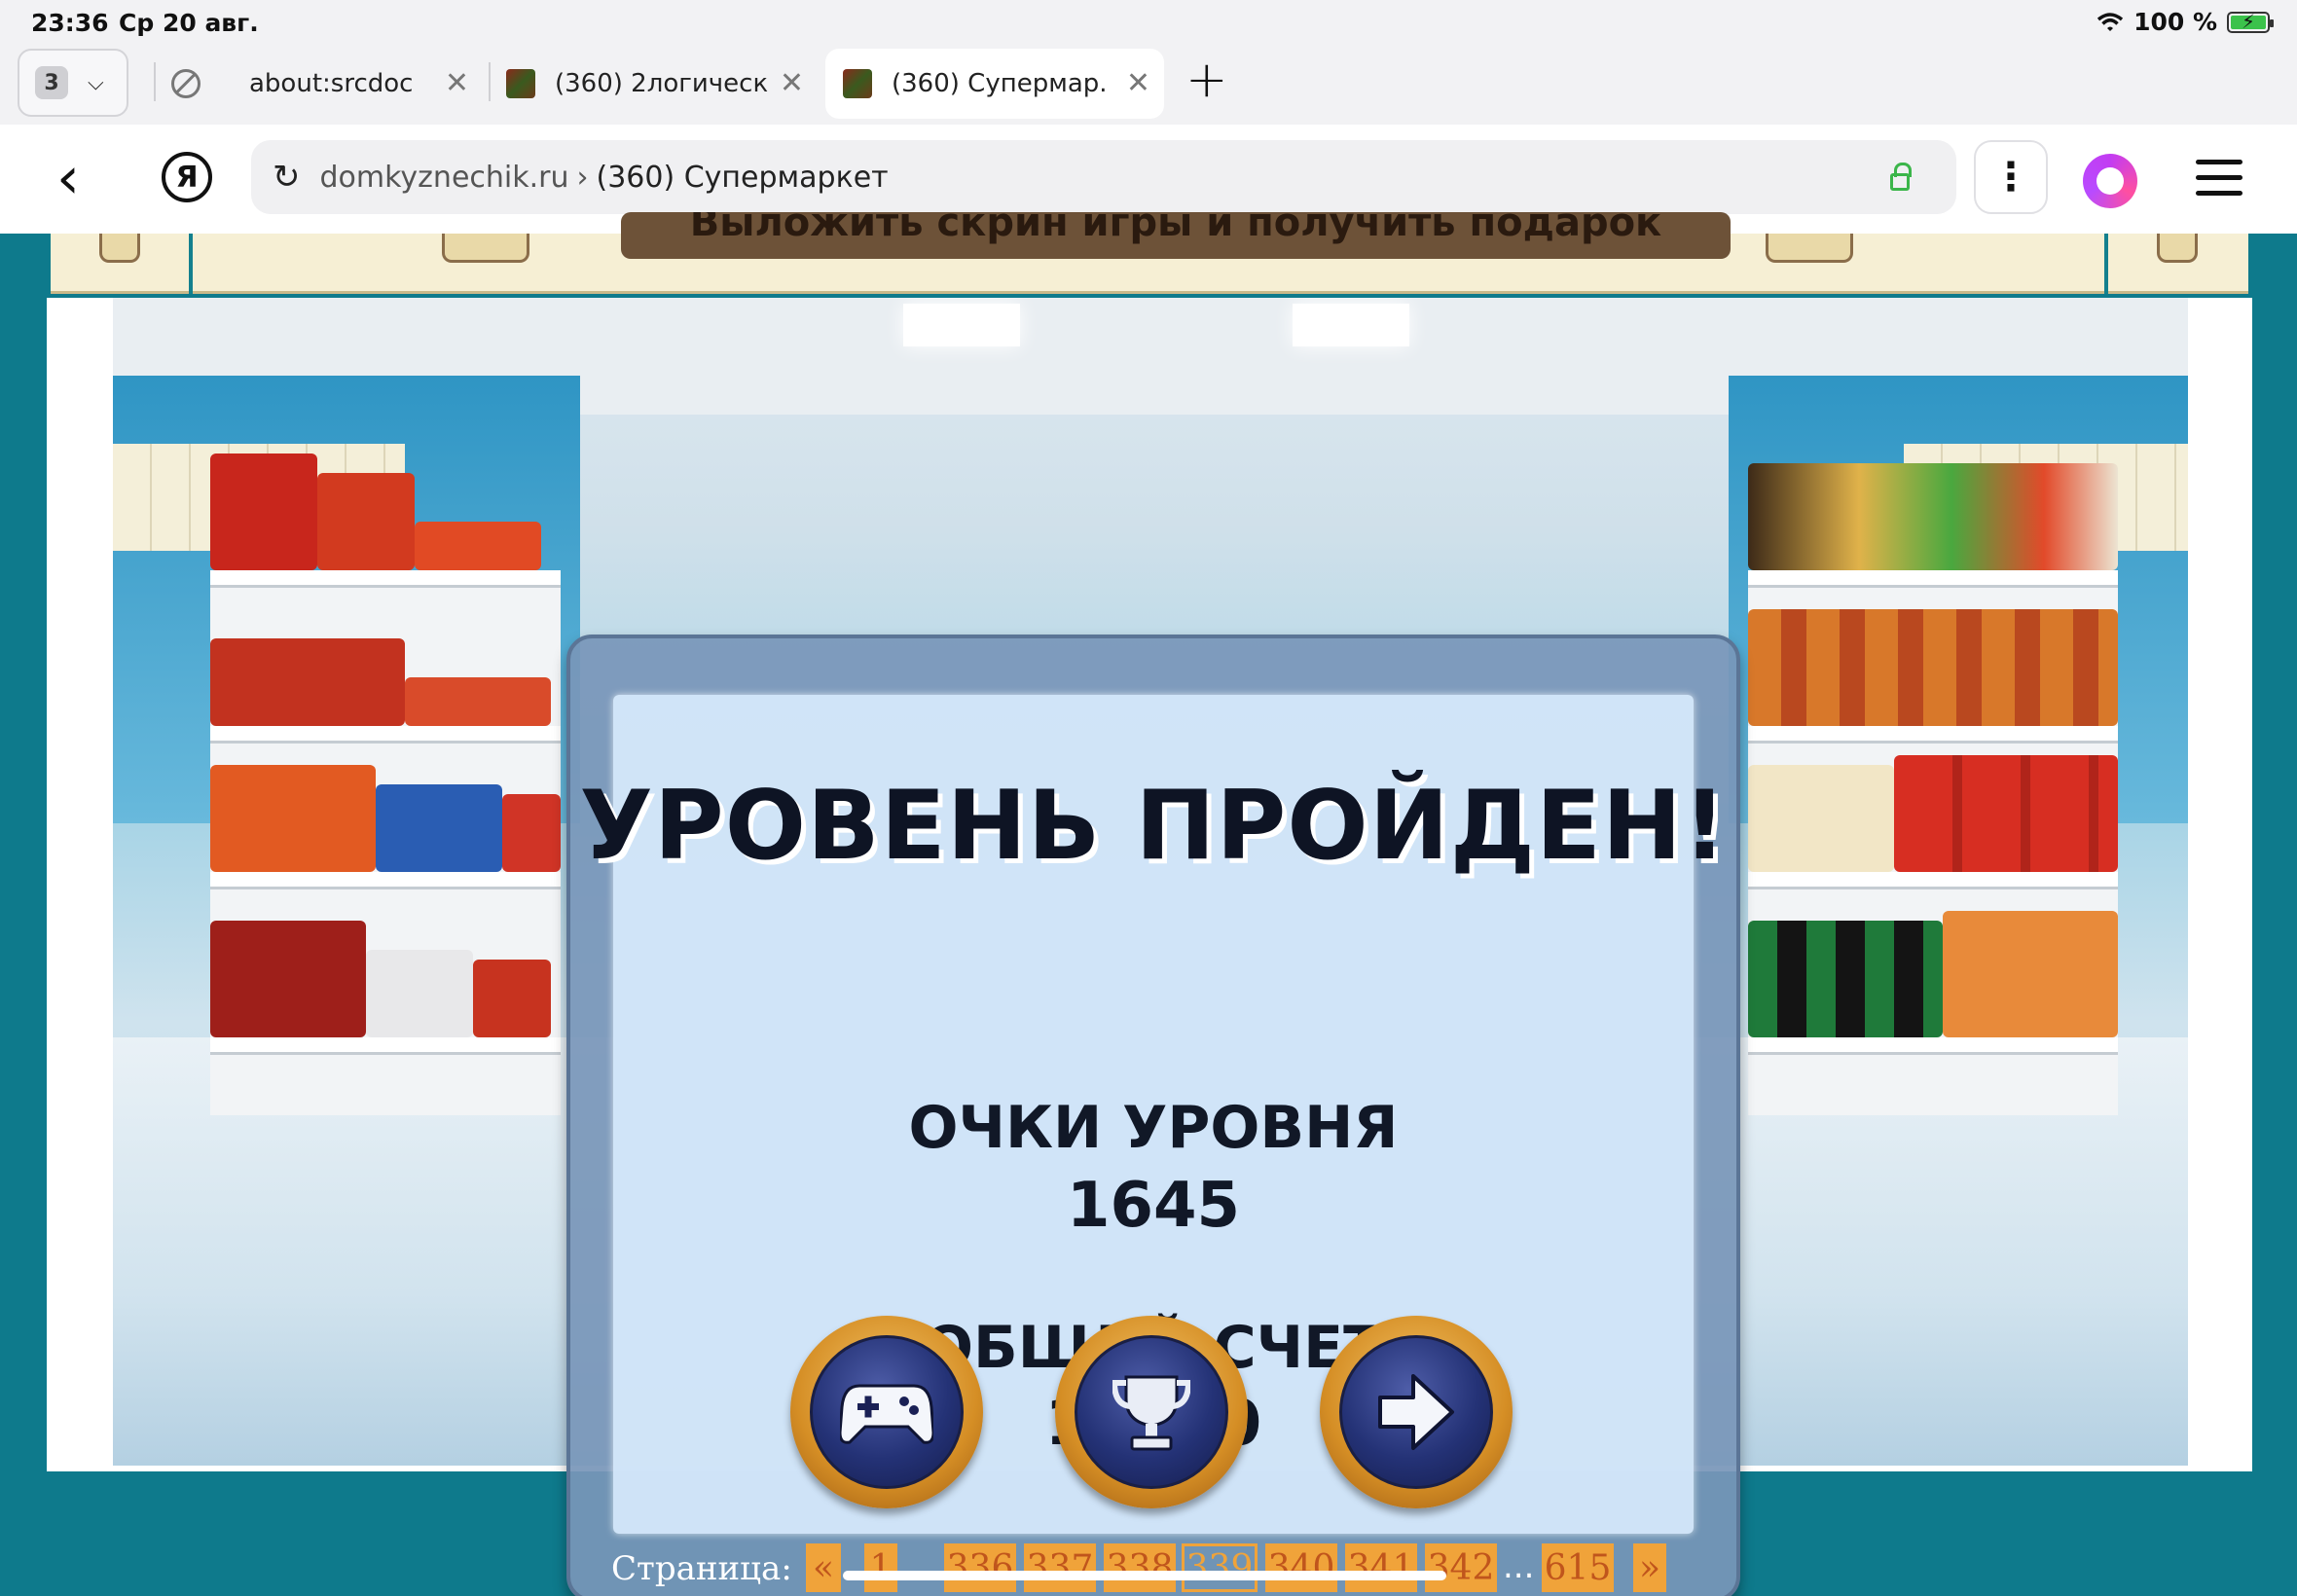  I want to click on pagination-next: », so click(1649, 1567).